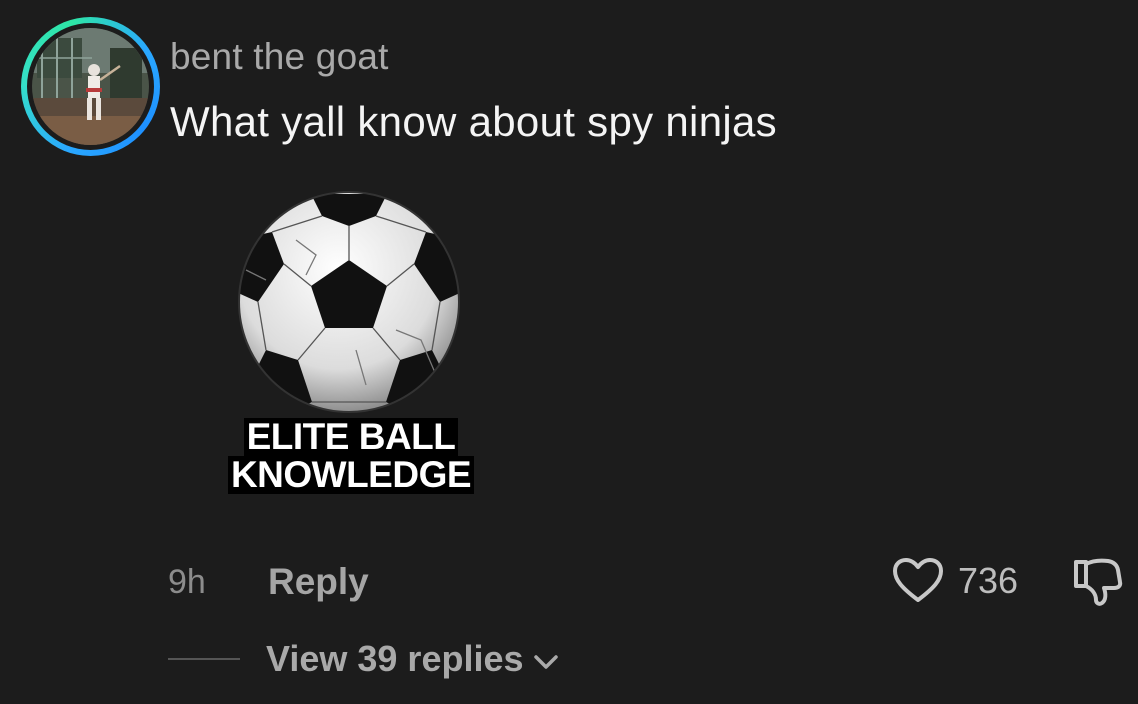  Describe the element at coordinates (187, 582) in the screenshot. I see `comment-timestamp: 9h` at that location.